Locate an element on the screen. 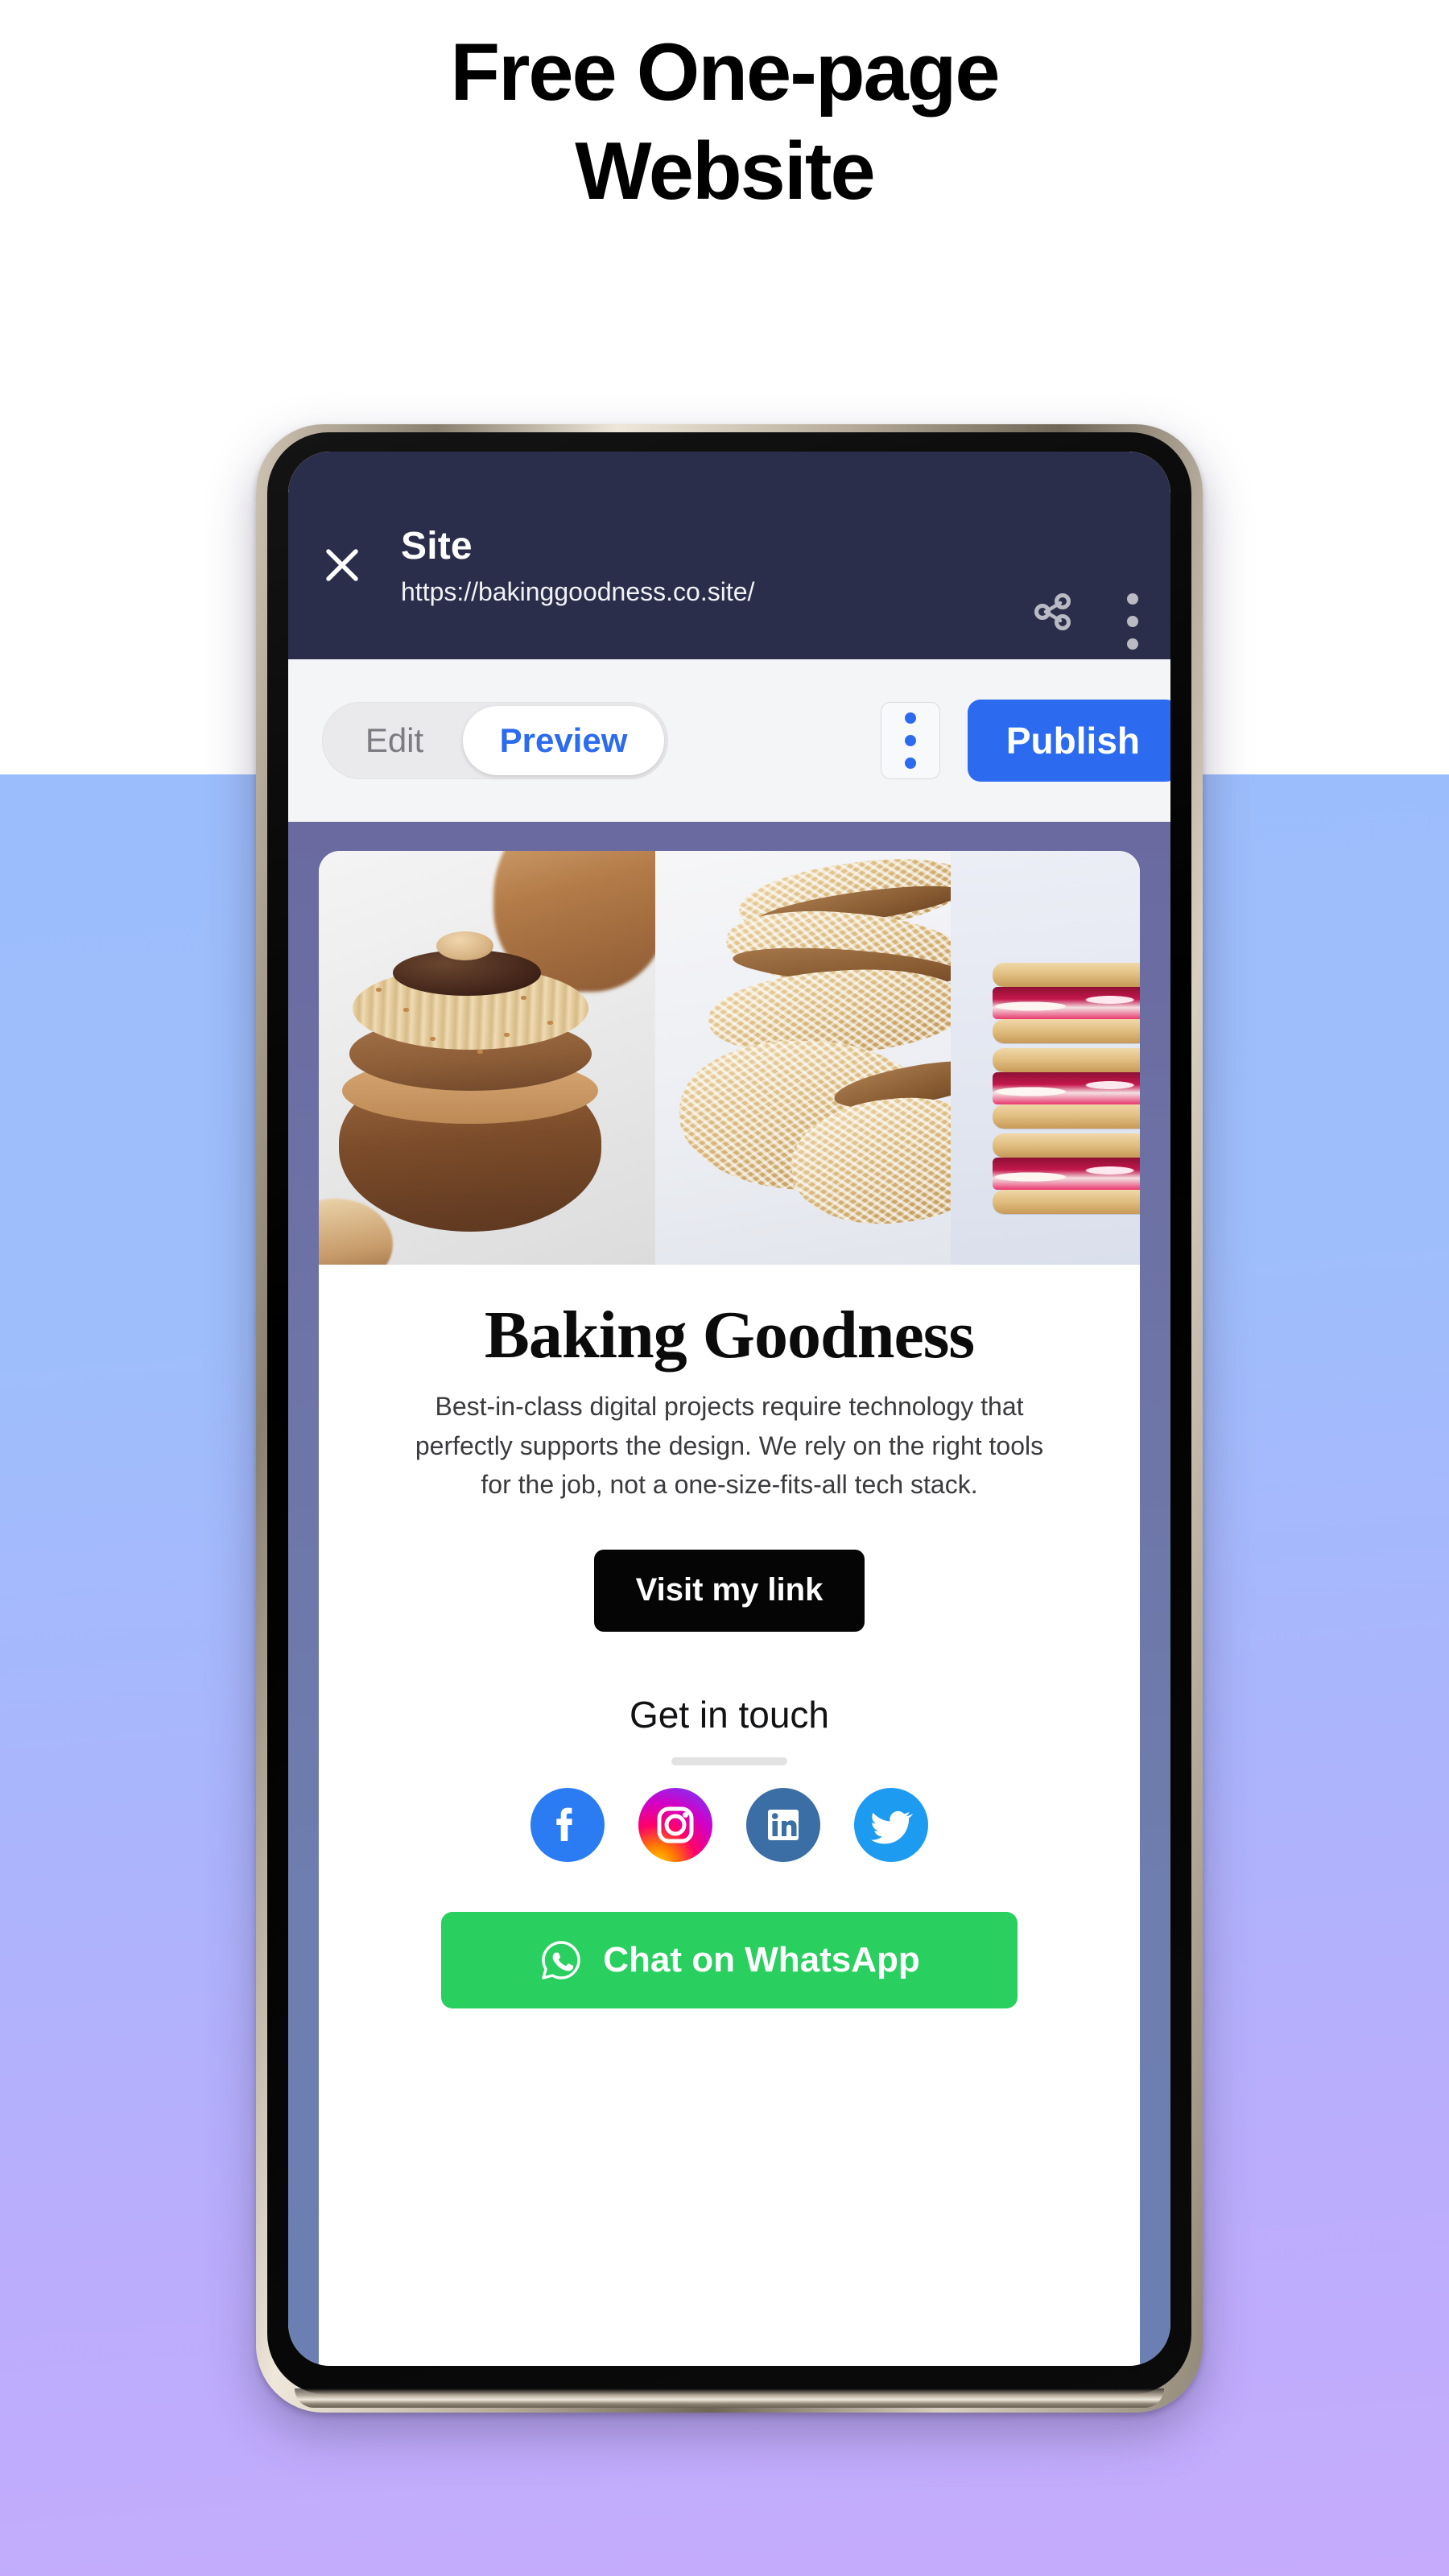 This screenshot has width=1449, height=2576. tab-preview: Preview is located at coordinates (563, 740).